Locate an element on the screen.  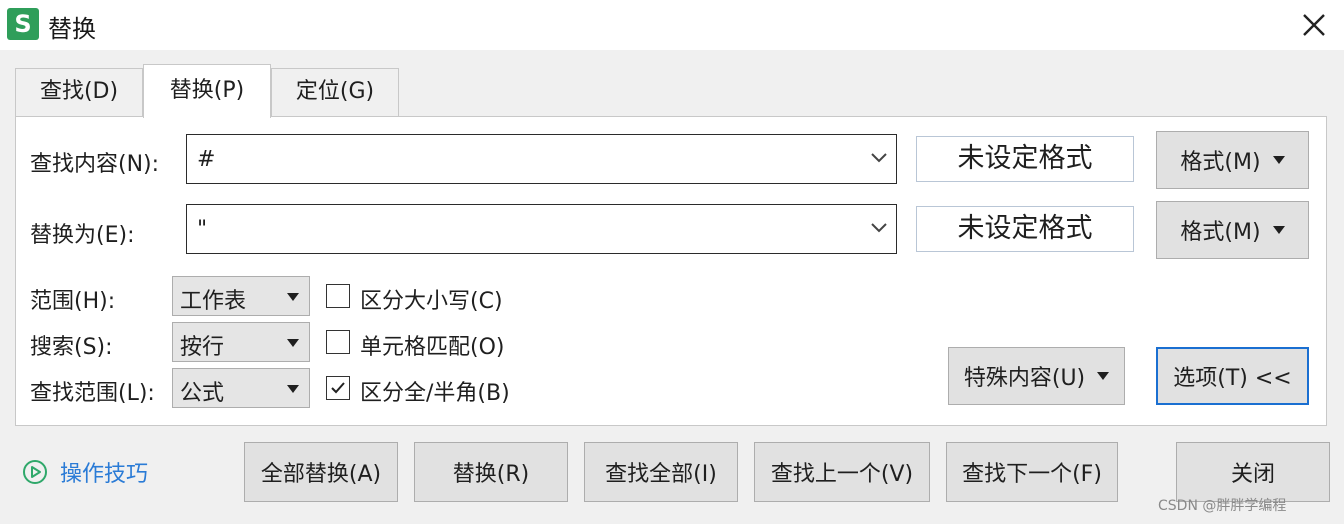
options-toggle-button: 选项(T) << is located at coordinates (1232, 376).